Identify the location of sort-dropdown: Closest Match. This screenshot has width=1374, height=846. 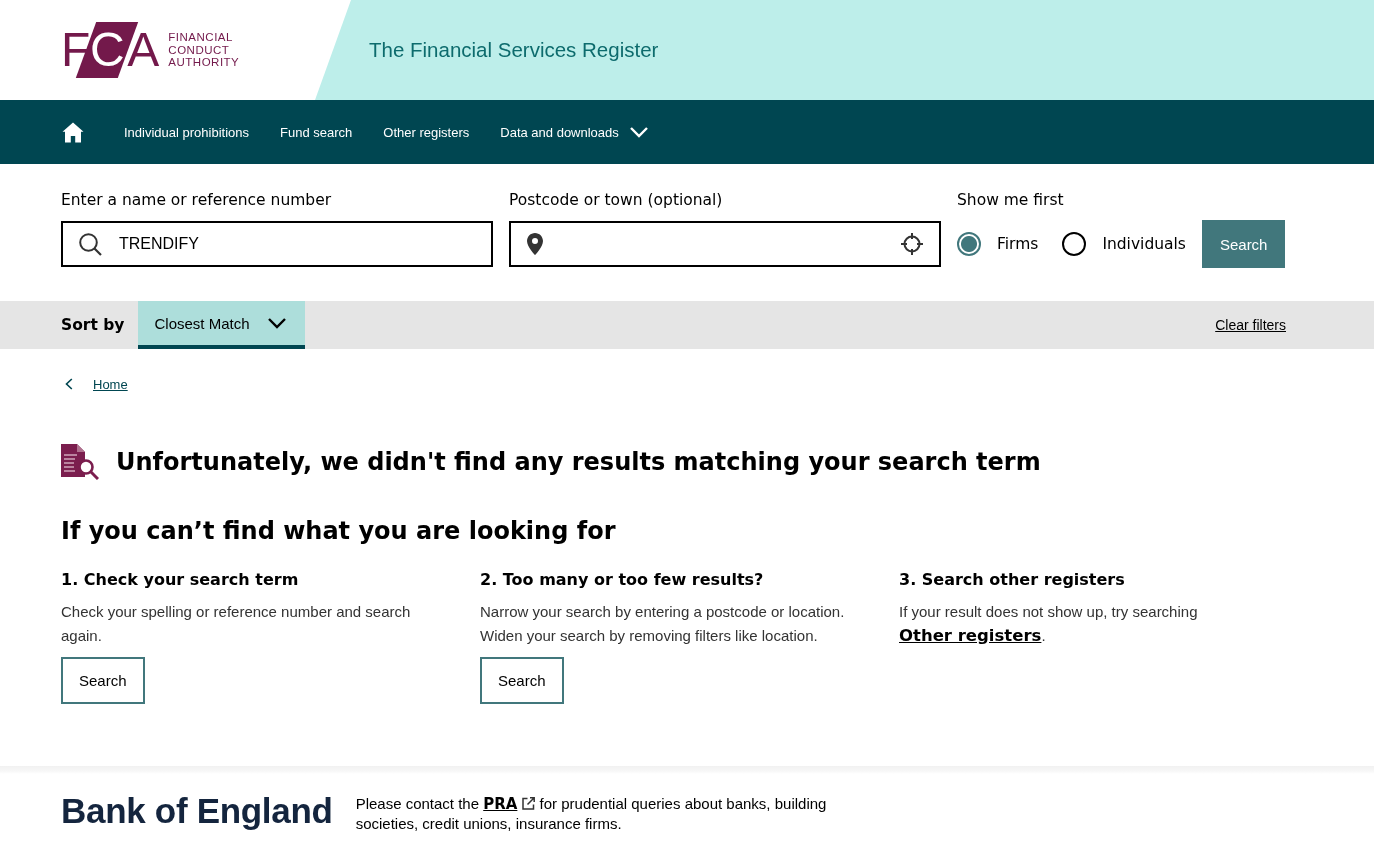
(221, 325).